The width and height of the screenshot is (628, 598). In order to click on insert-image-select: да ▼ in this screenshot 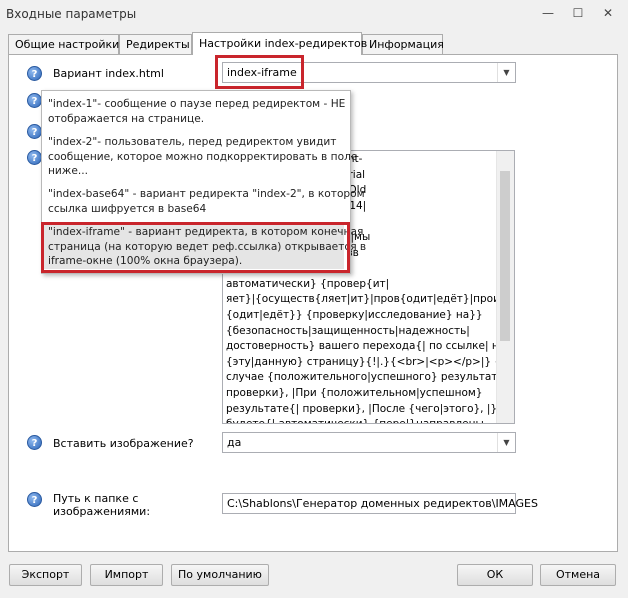, I will do `click(369, 442)`.